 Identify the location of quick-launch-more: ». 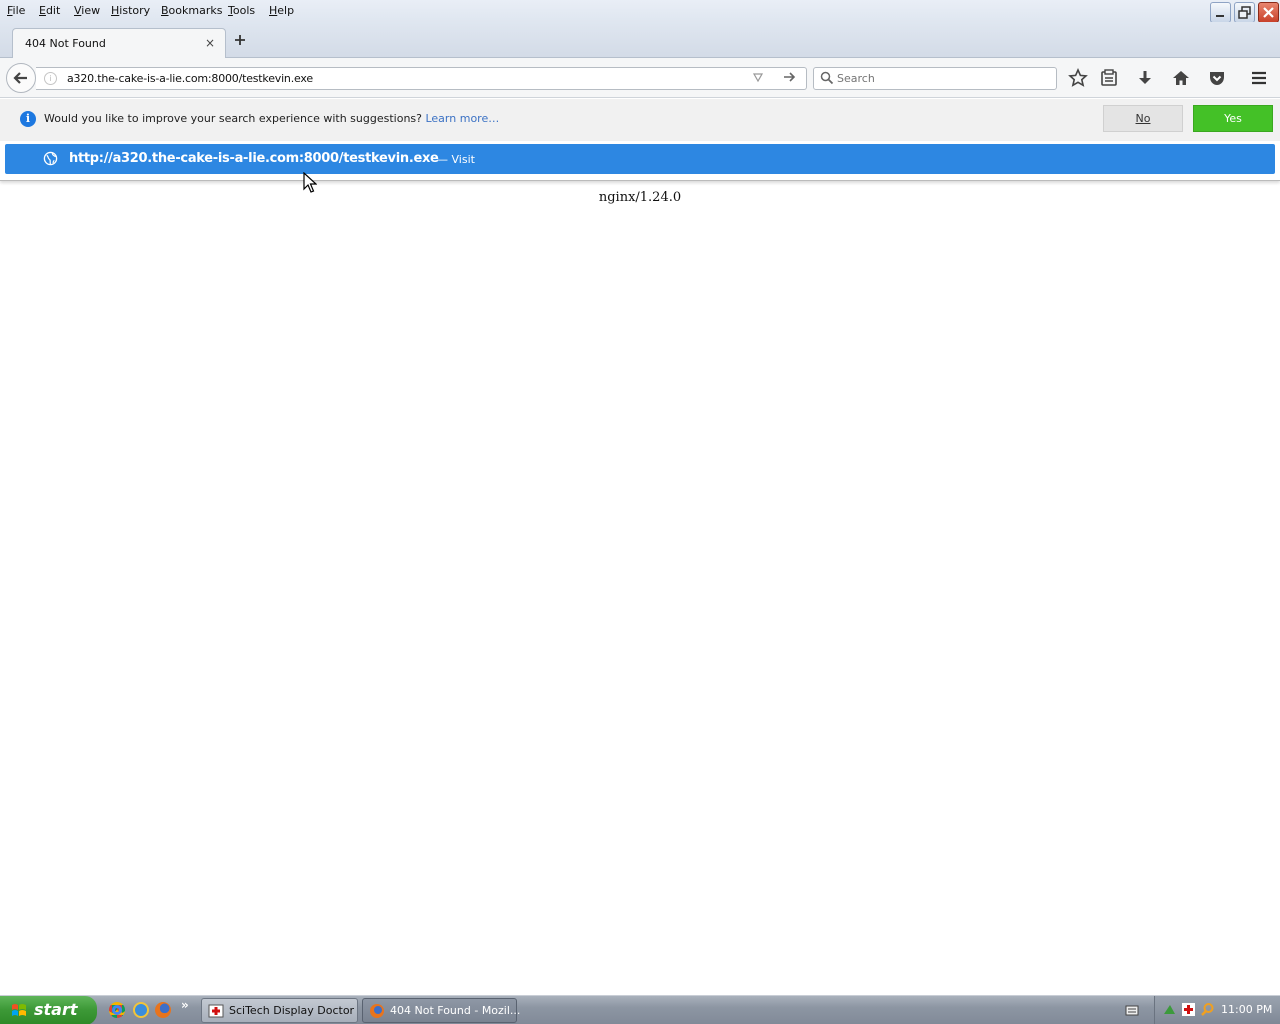
(185, 1005).